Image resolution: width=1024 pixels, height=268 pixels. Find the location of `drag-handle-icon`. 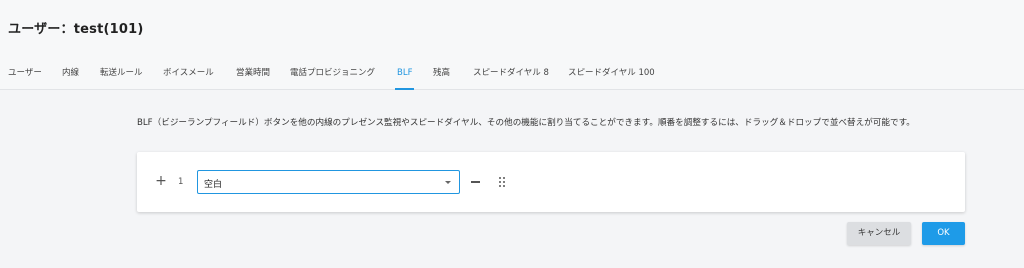

drag-handle-icon is located at coordinates (503, 182).